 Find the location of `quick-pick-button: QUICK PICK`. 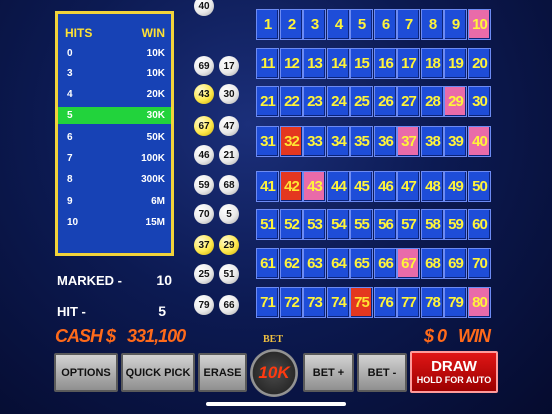

quick-pick-button: QUICK PICK is located at coordinates (158, 372).